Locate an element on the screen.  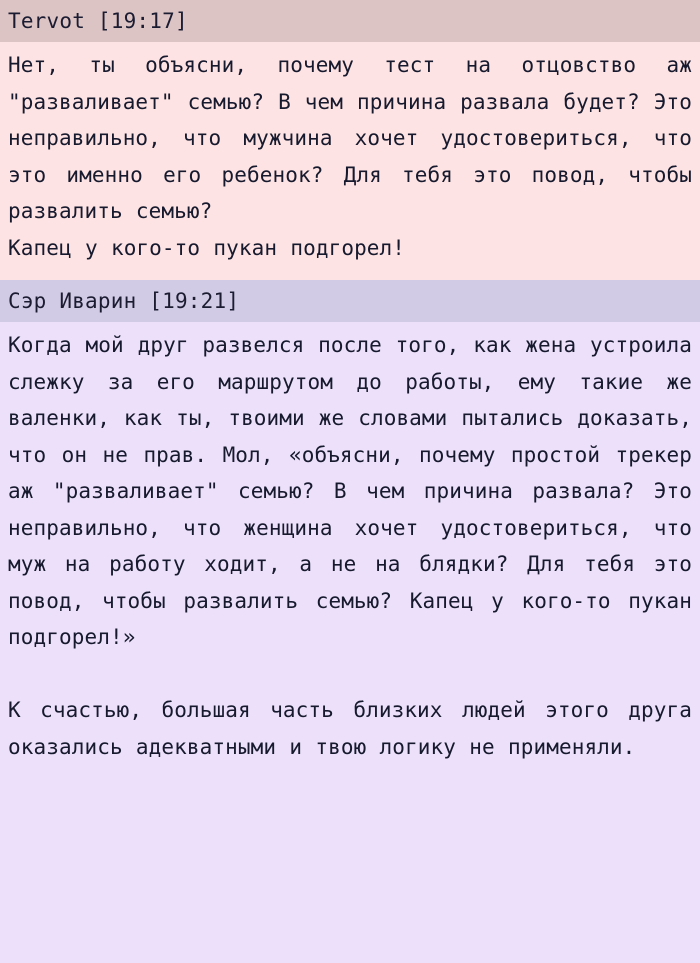
post-header-author-and-time: Tervot [19:17] is located at coordinates (350, 21).